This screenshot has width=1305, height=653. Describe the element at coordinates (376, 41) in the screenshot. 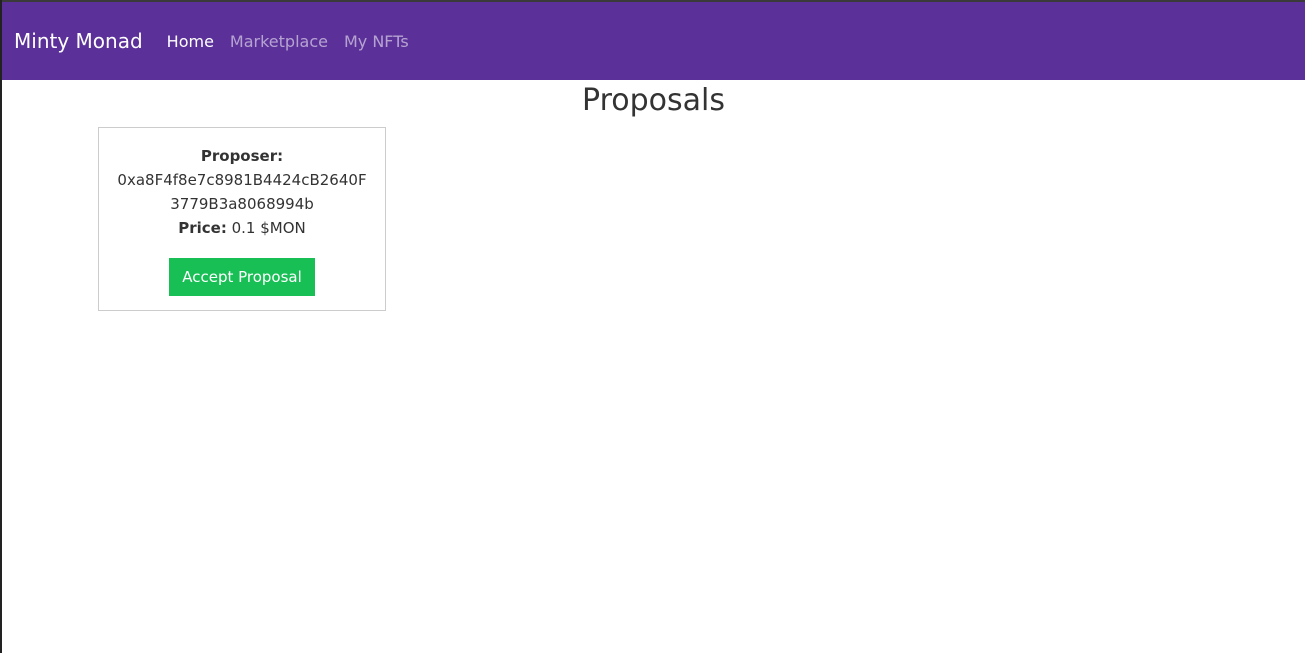

I see `nav-link-my-nfts: My NFTs` at that location.